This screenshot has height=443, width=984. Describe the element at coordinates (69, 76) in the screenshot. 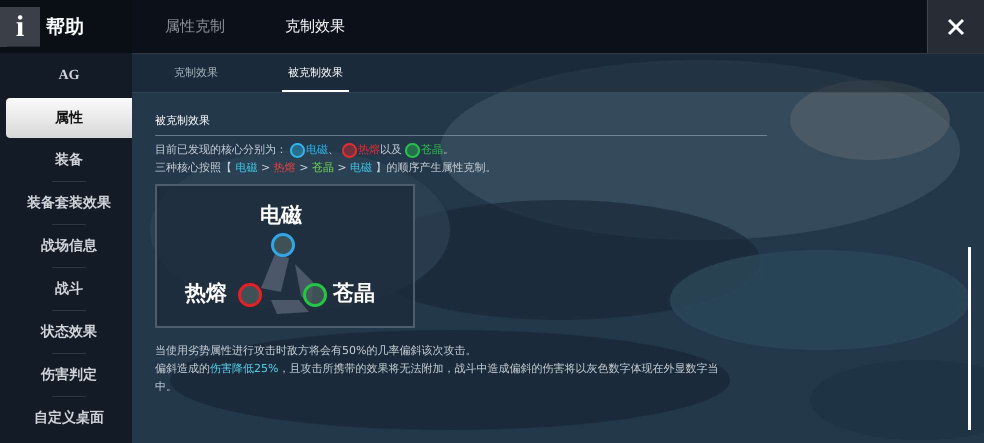

I see `sidebar-item: AG` at that location.